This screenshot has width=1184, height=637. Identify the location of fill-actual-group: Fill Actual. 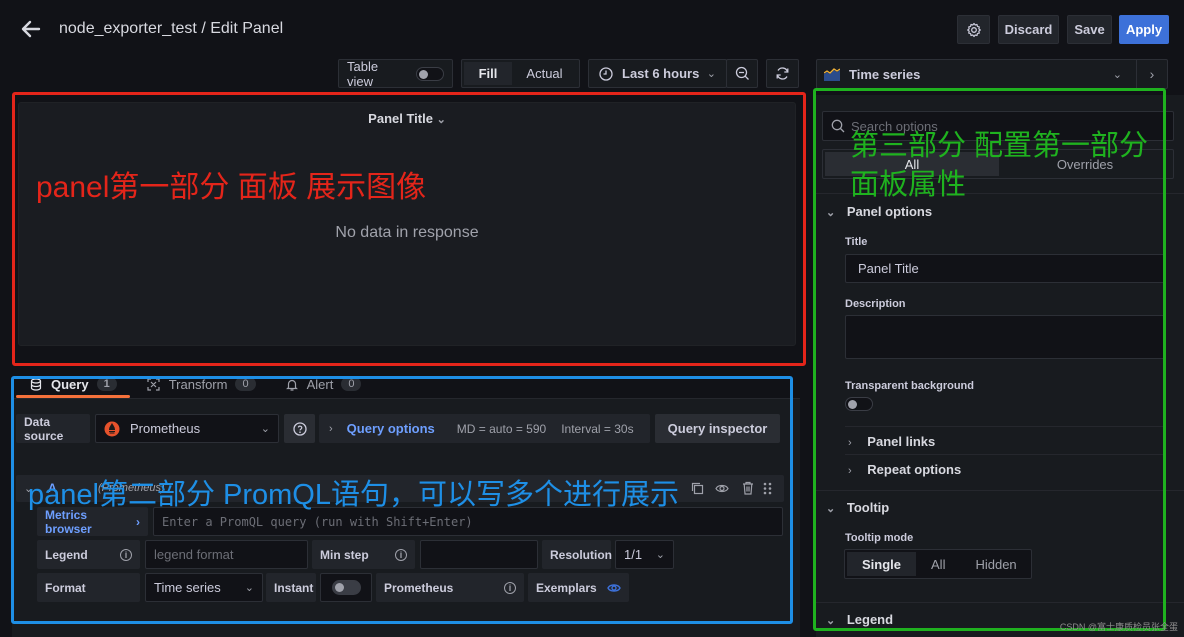
(520, 73).